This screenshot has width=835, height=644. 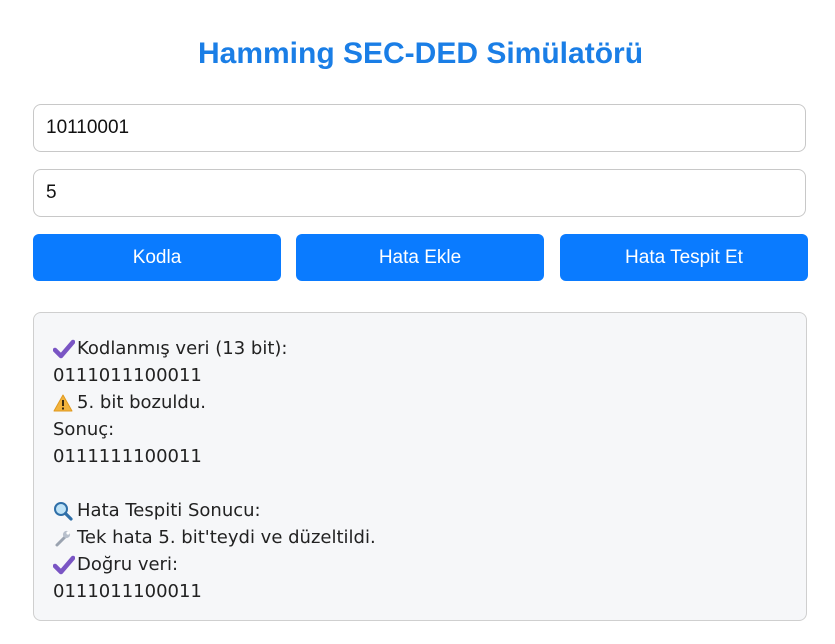 I want to click on correct-value: 0111011100011, so click(x=127, y=591).